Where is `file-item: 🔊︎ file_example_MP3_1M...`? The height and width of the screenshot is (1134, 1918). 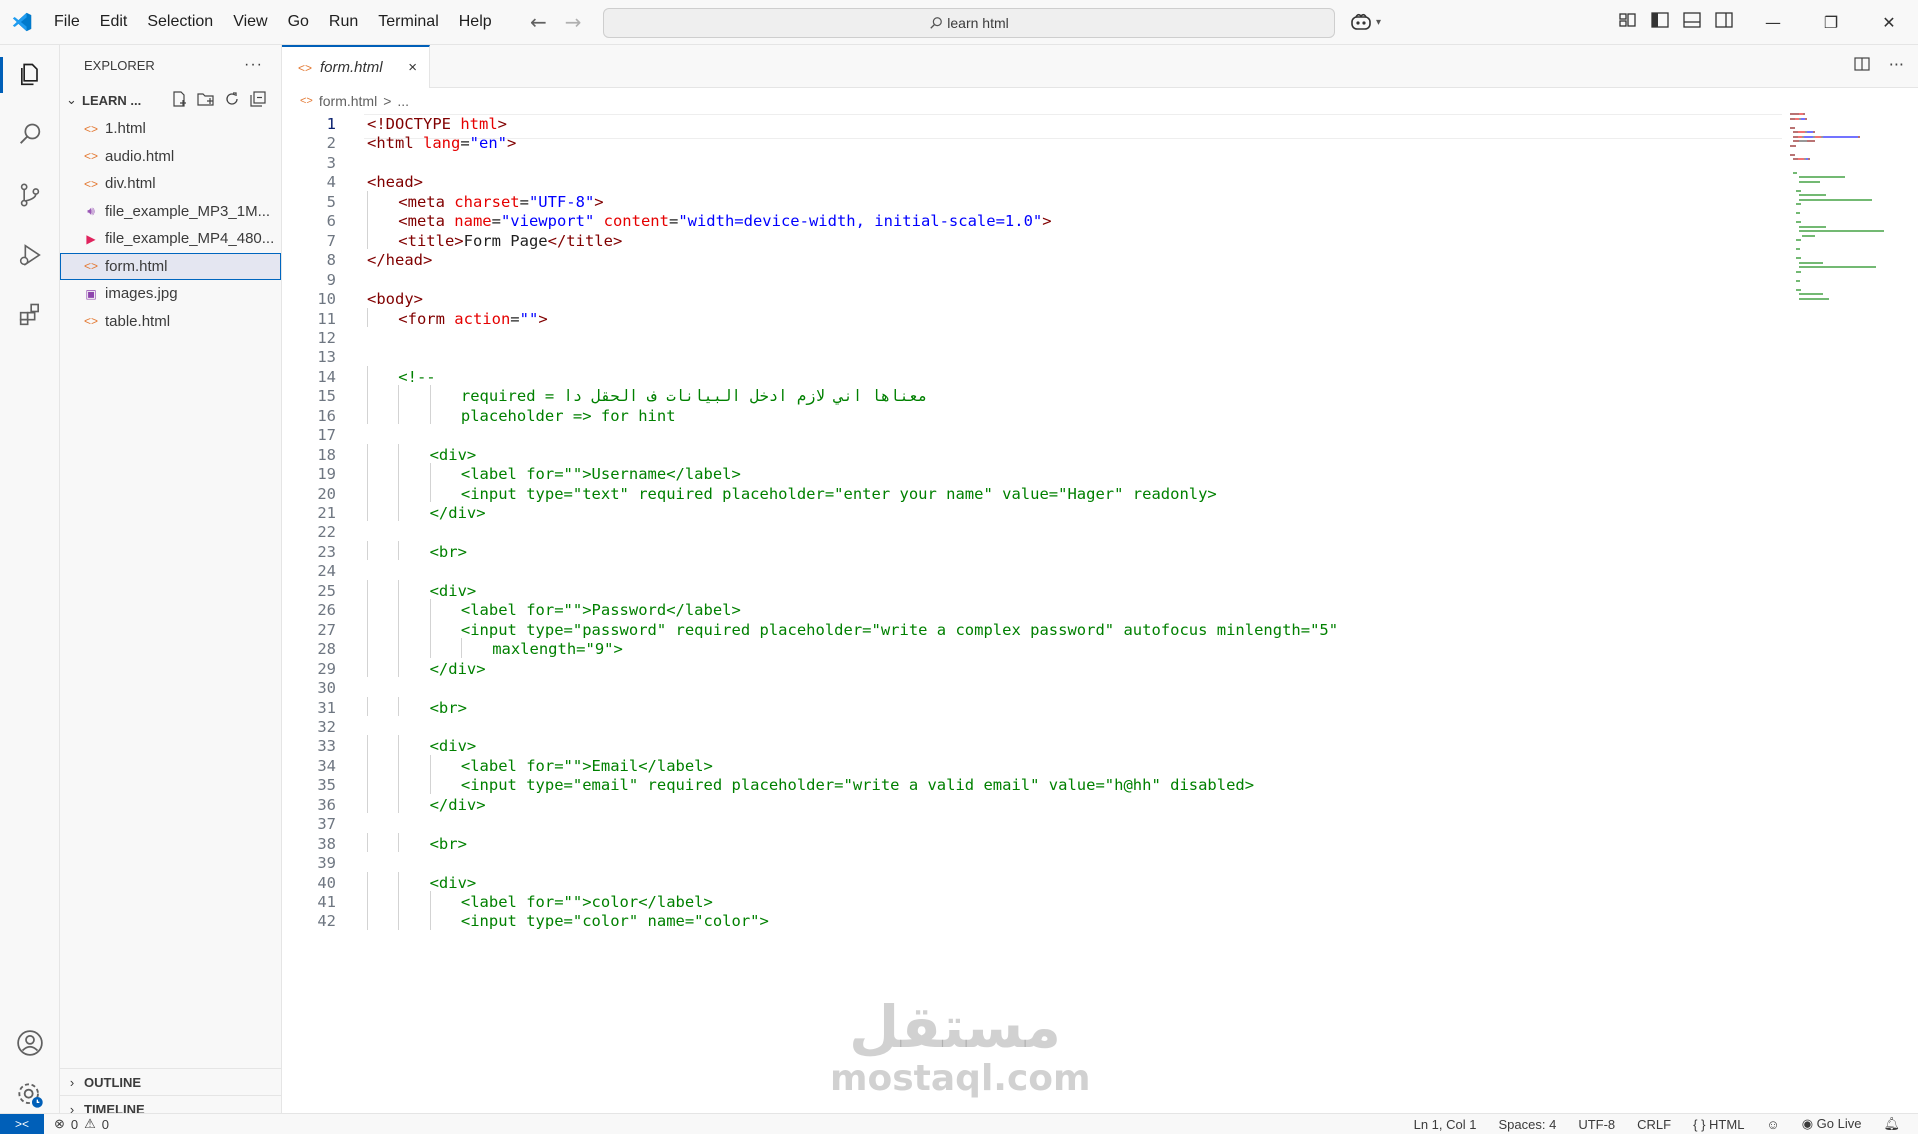 file-item: 🔊︎ file_example_MP3_1M... is located at coordinates (170, 212).